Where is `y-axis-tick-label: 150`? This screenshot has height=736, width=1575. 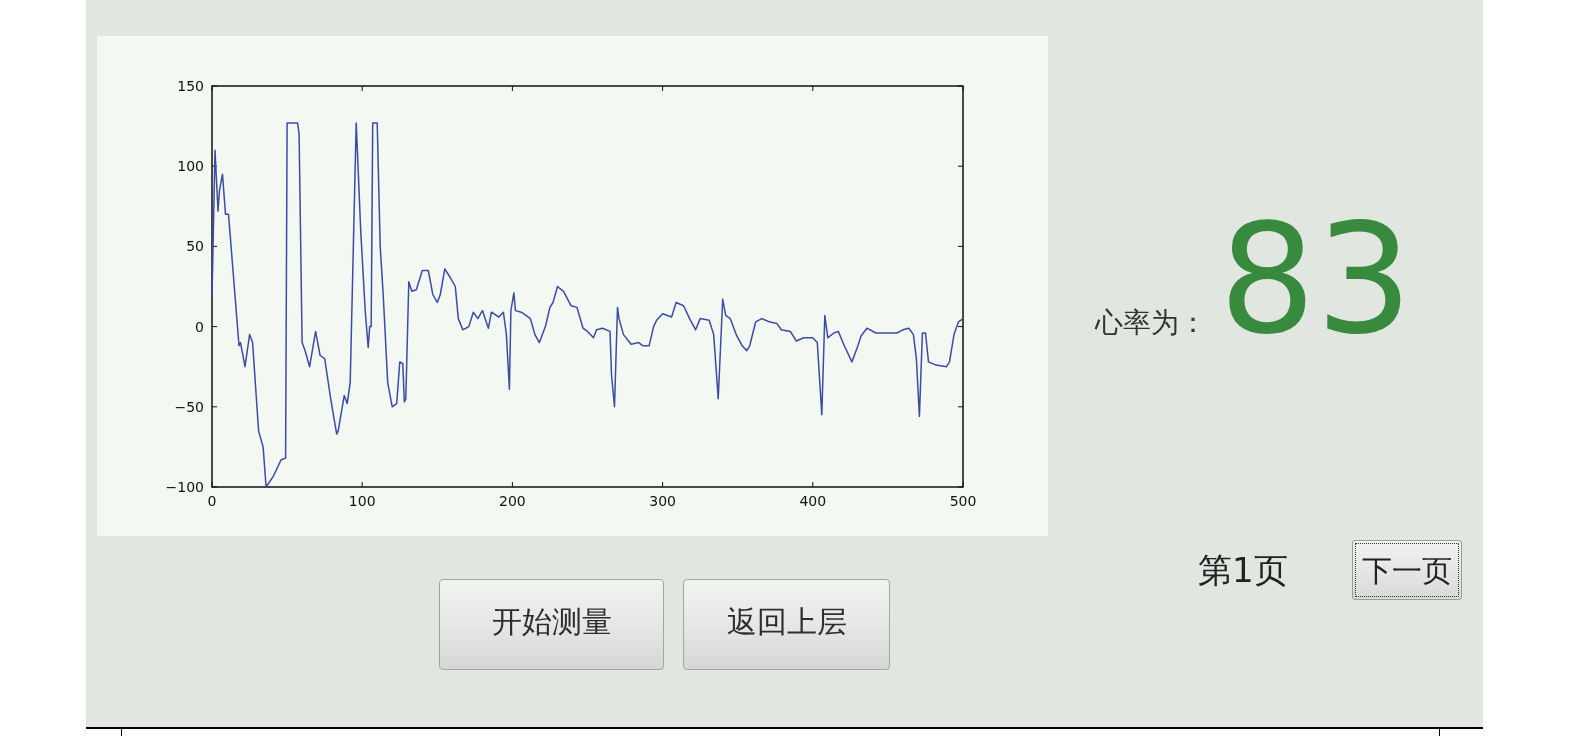
y-axis-tick-label: 150 is located at coordinates (190, 86).